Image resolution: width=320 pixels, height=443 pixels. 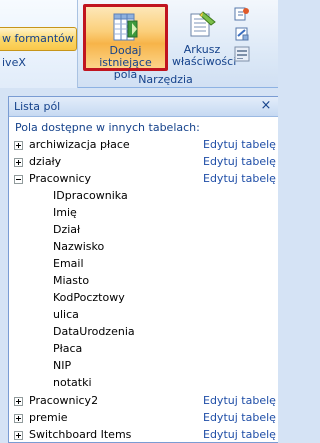 I want to click on field-item: KodPocztowy, so click(x=143, y=299).